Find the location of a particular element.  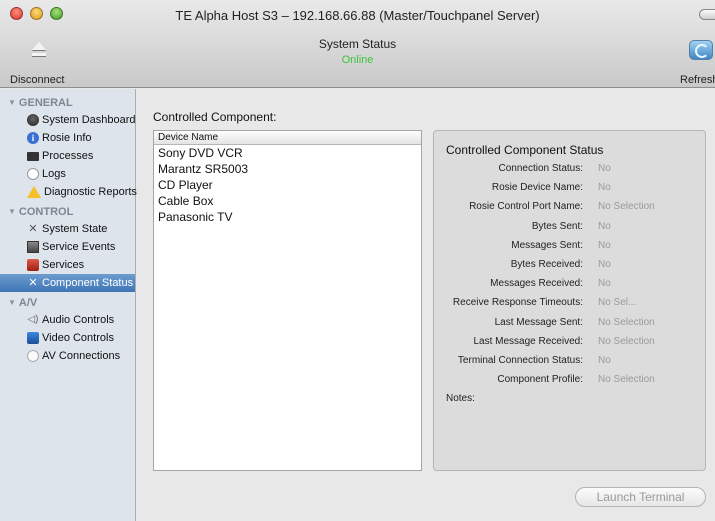

refresh-icon is located at coordinates (701, 50).